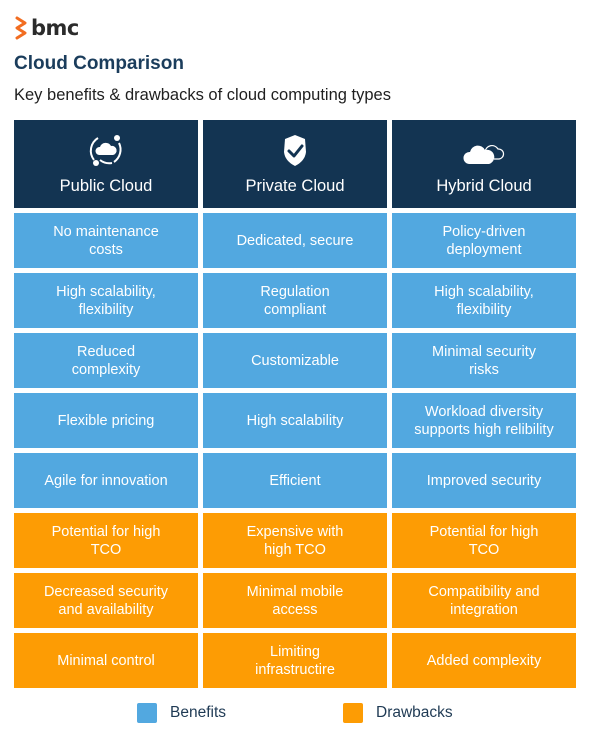 The image size is (590, 742). I want to click on column-header-label: Hybrid Cloud, so click(484, 186).